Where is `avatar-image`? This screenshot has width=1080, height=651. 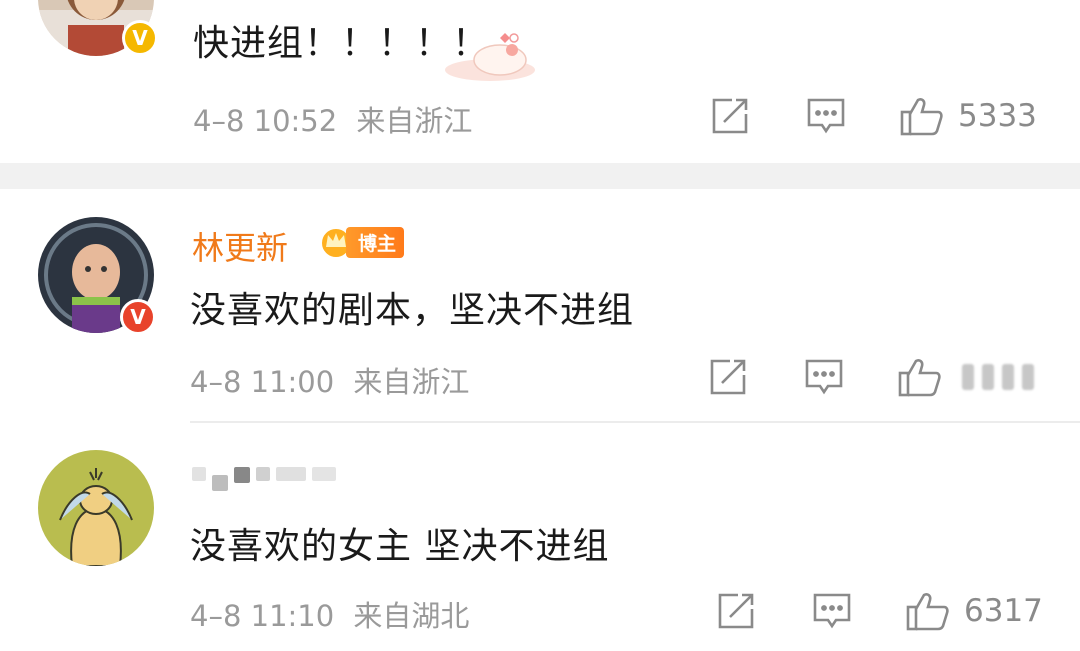
avatar-image is located at coordinates (96, 508).